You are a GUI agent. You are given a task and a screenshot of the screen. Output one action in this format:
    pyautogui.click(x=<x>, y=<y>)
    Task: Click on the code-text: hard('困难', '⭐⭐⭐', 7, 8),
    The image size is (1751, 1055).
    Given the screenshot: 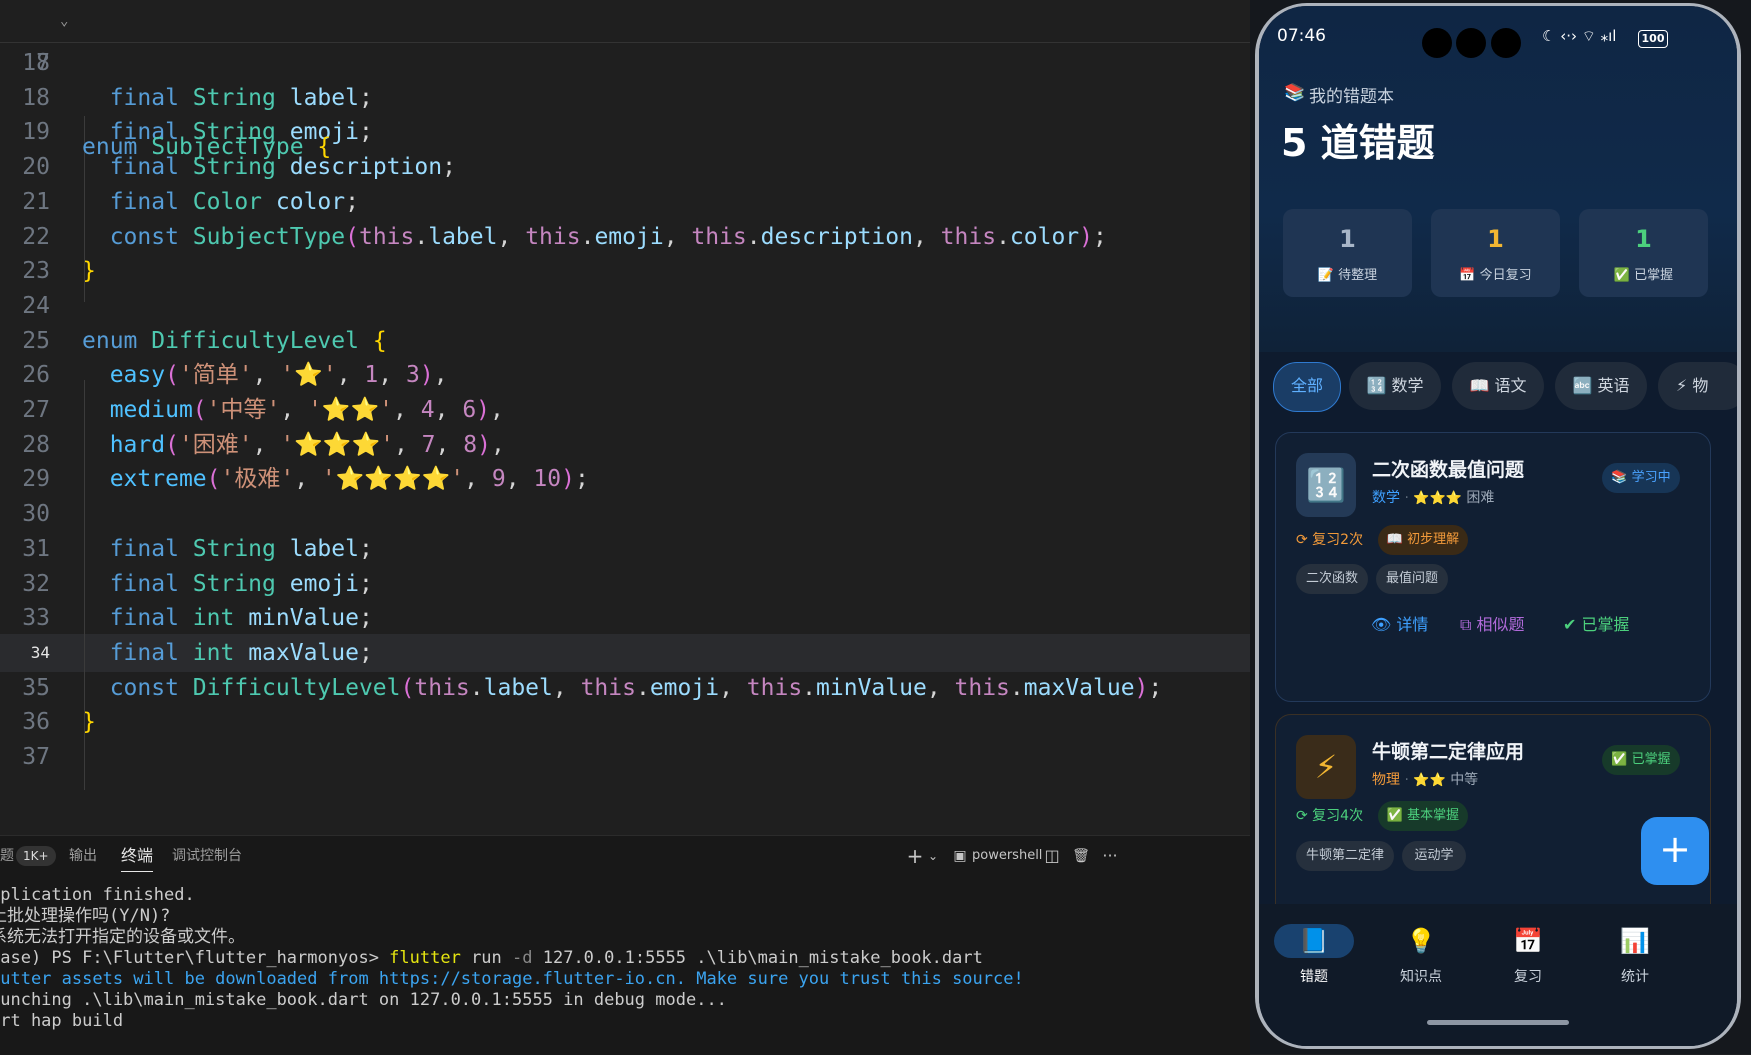 What is the action you would take?
    pyautogui.click(x=307, y=444)
    